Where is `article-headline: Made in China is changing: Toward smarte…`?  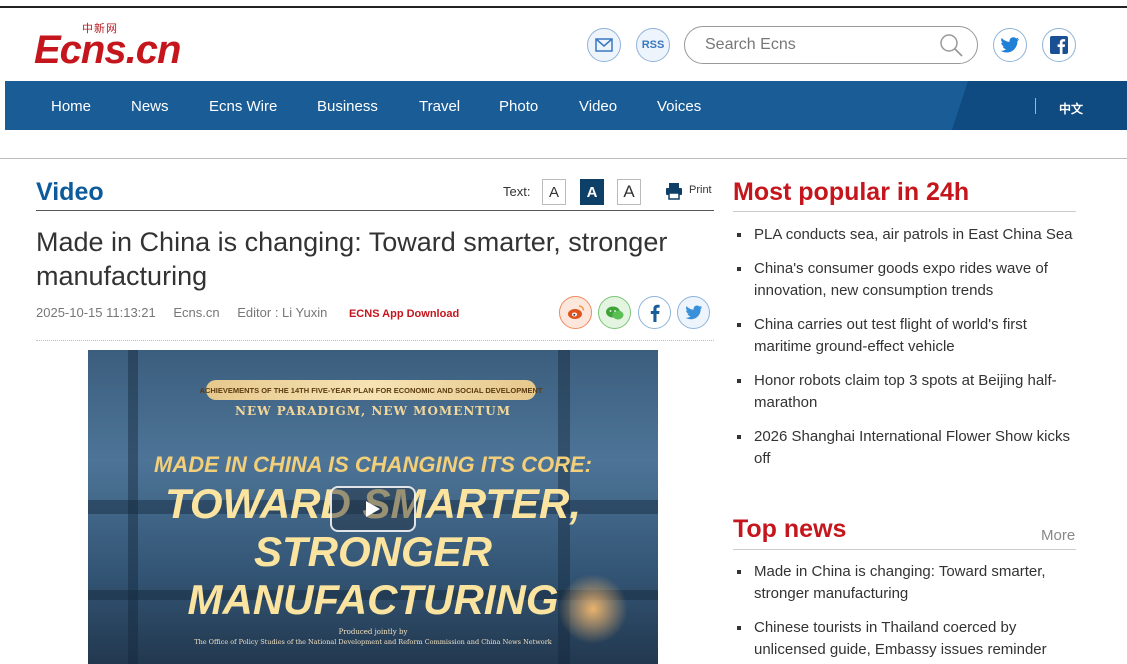 article-headline: Made in China is changing: Toward smarte… is located at coordinates (352, 259).